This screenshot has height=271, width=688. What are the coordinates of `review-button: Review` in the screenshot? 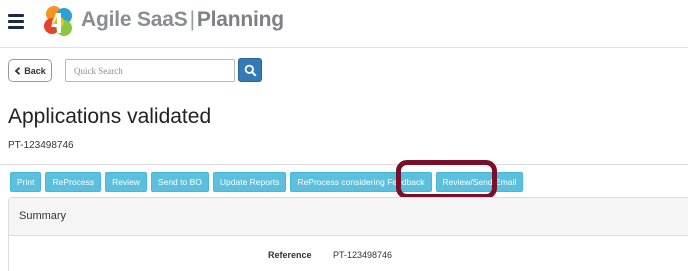 It's located at (126, 182).